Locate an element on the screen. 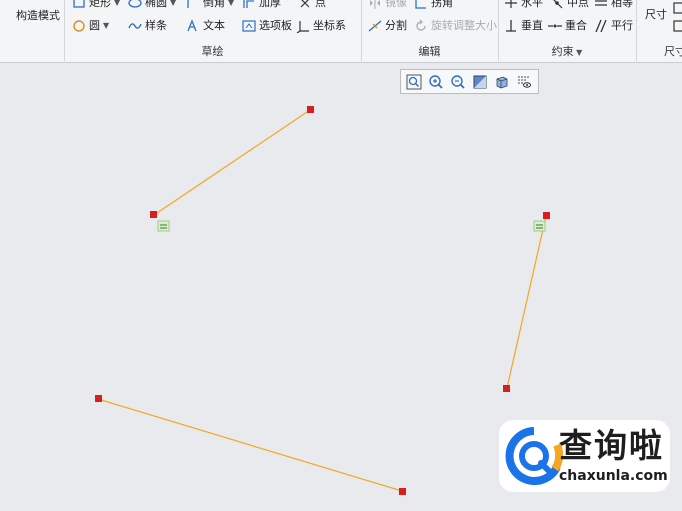  horizontal-button: 水平 is located at coordinates (523, 5).